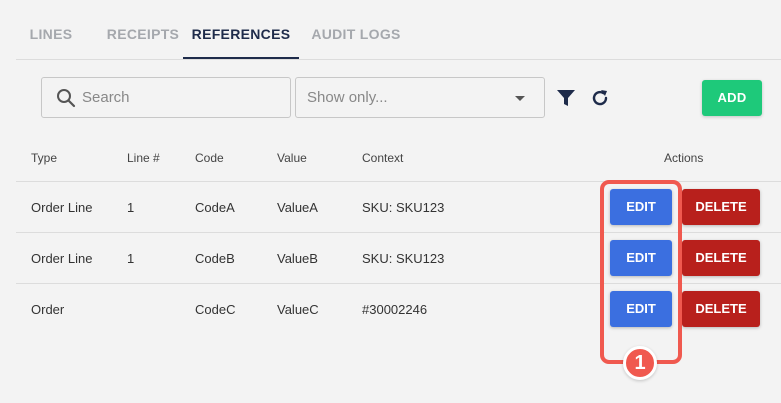 The image size is (781, 403). I want to click on tab-bar: LINES RECEIPTS REFERENCES AUDIT LOGS, so click(398, 30).